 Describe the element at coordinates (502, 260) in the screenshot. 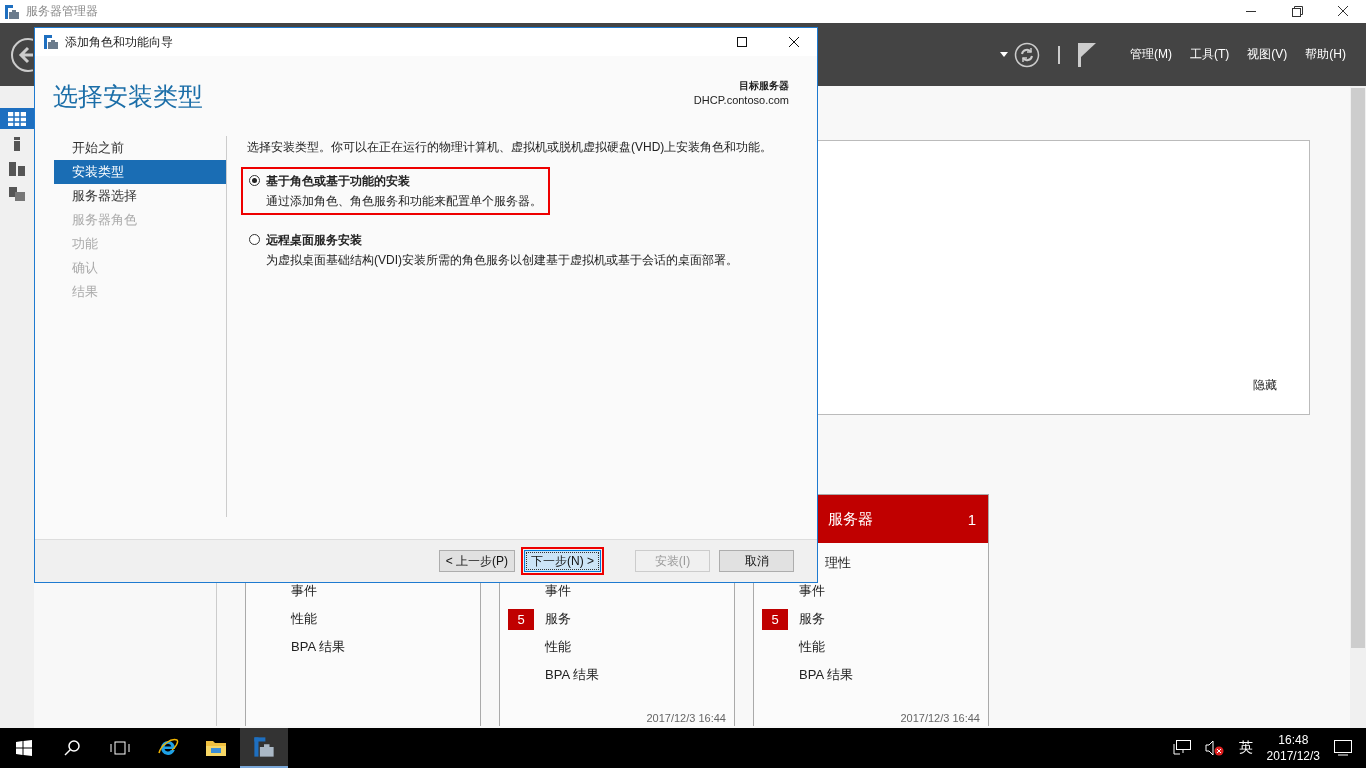

I see `option-description: 为虚拟桌面基础结构(VDI)安装所需的角色服务以创建基于虚拟机或基于会话的桌面部署。` at that location.